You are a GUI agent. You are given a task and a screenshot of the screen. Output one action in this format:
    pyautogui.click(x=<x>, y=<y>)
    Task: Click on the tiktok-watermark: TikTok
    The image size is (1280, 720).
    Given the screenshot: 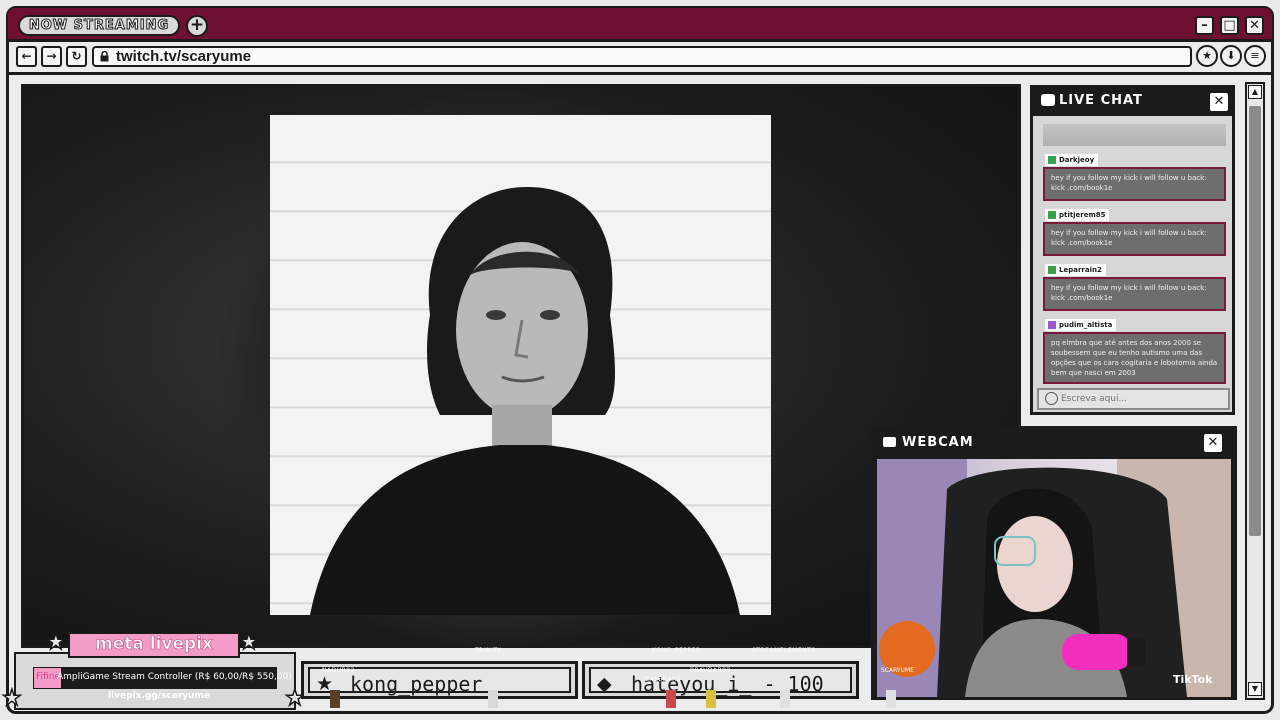 What is the action you would take?
    pyautogui.click(x=1193, y=679)
    